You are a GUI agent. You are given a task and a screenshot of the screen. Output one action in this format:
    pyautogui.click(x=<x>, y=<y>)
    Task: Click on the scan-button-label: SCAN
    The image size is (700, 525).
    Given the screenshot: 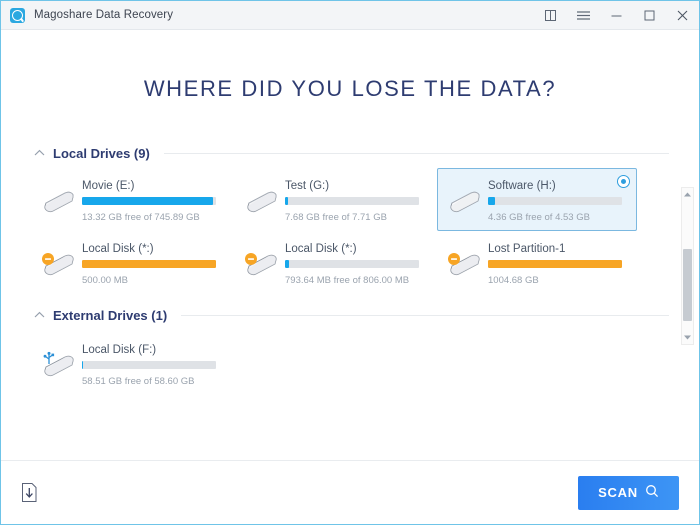 What is the action you would take?
    pyautogui.click(x=618, y=492)
    